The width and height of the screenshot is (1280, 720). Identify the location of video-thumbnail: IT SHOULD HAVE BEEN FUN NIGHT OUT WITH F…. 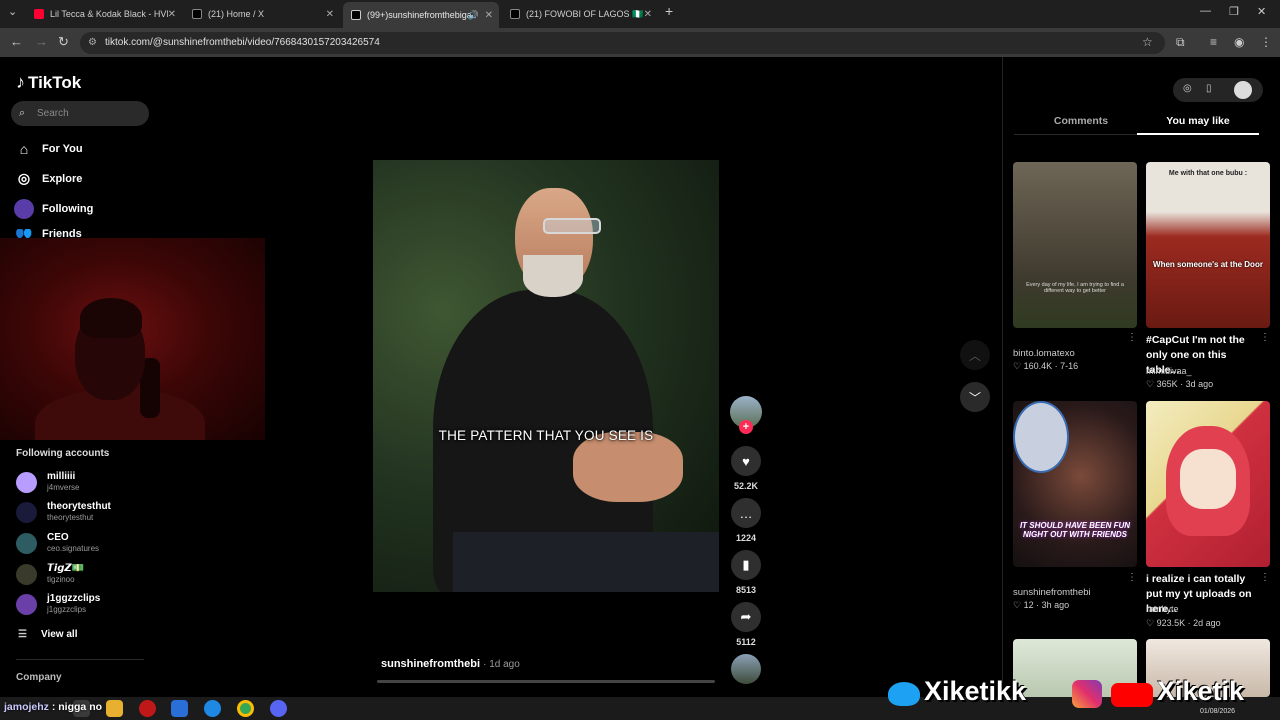
(1075, 484).